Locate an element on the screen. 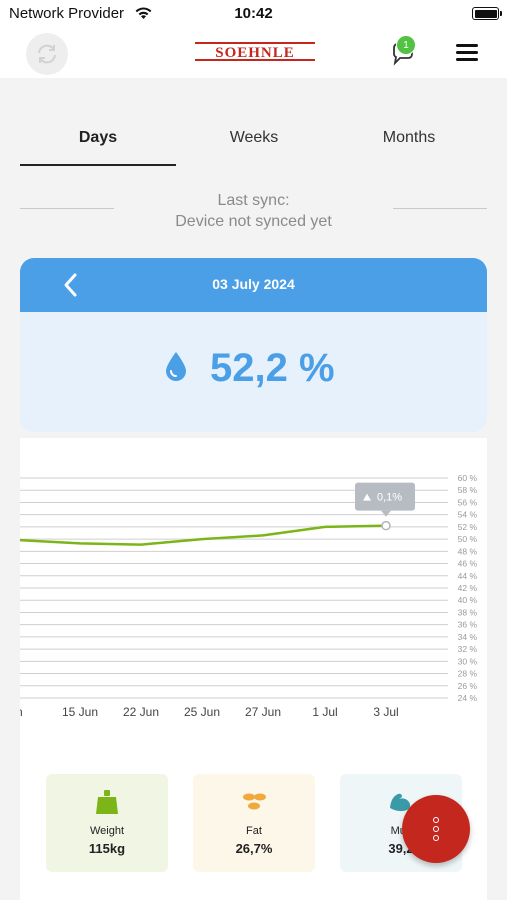  series-line is located at coordinates (203, 535).